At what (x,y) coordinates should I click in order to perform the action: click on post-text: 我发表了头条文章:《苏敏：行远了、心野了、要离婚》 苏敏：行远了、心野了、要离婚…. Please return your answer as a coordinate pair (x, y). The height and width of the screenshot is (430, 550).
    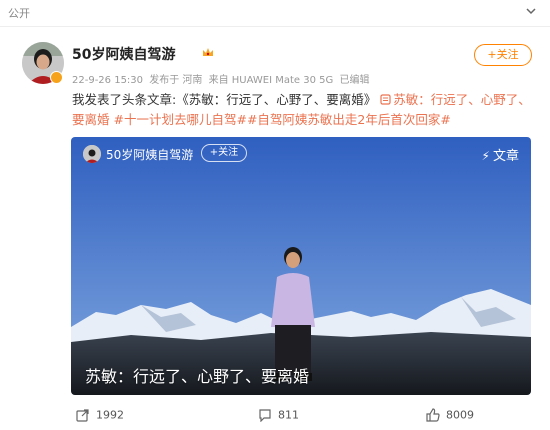
    Looking at the image, I should click on (302, 110).